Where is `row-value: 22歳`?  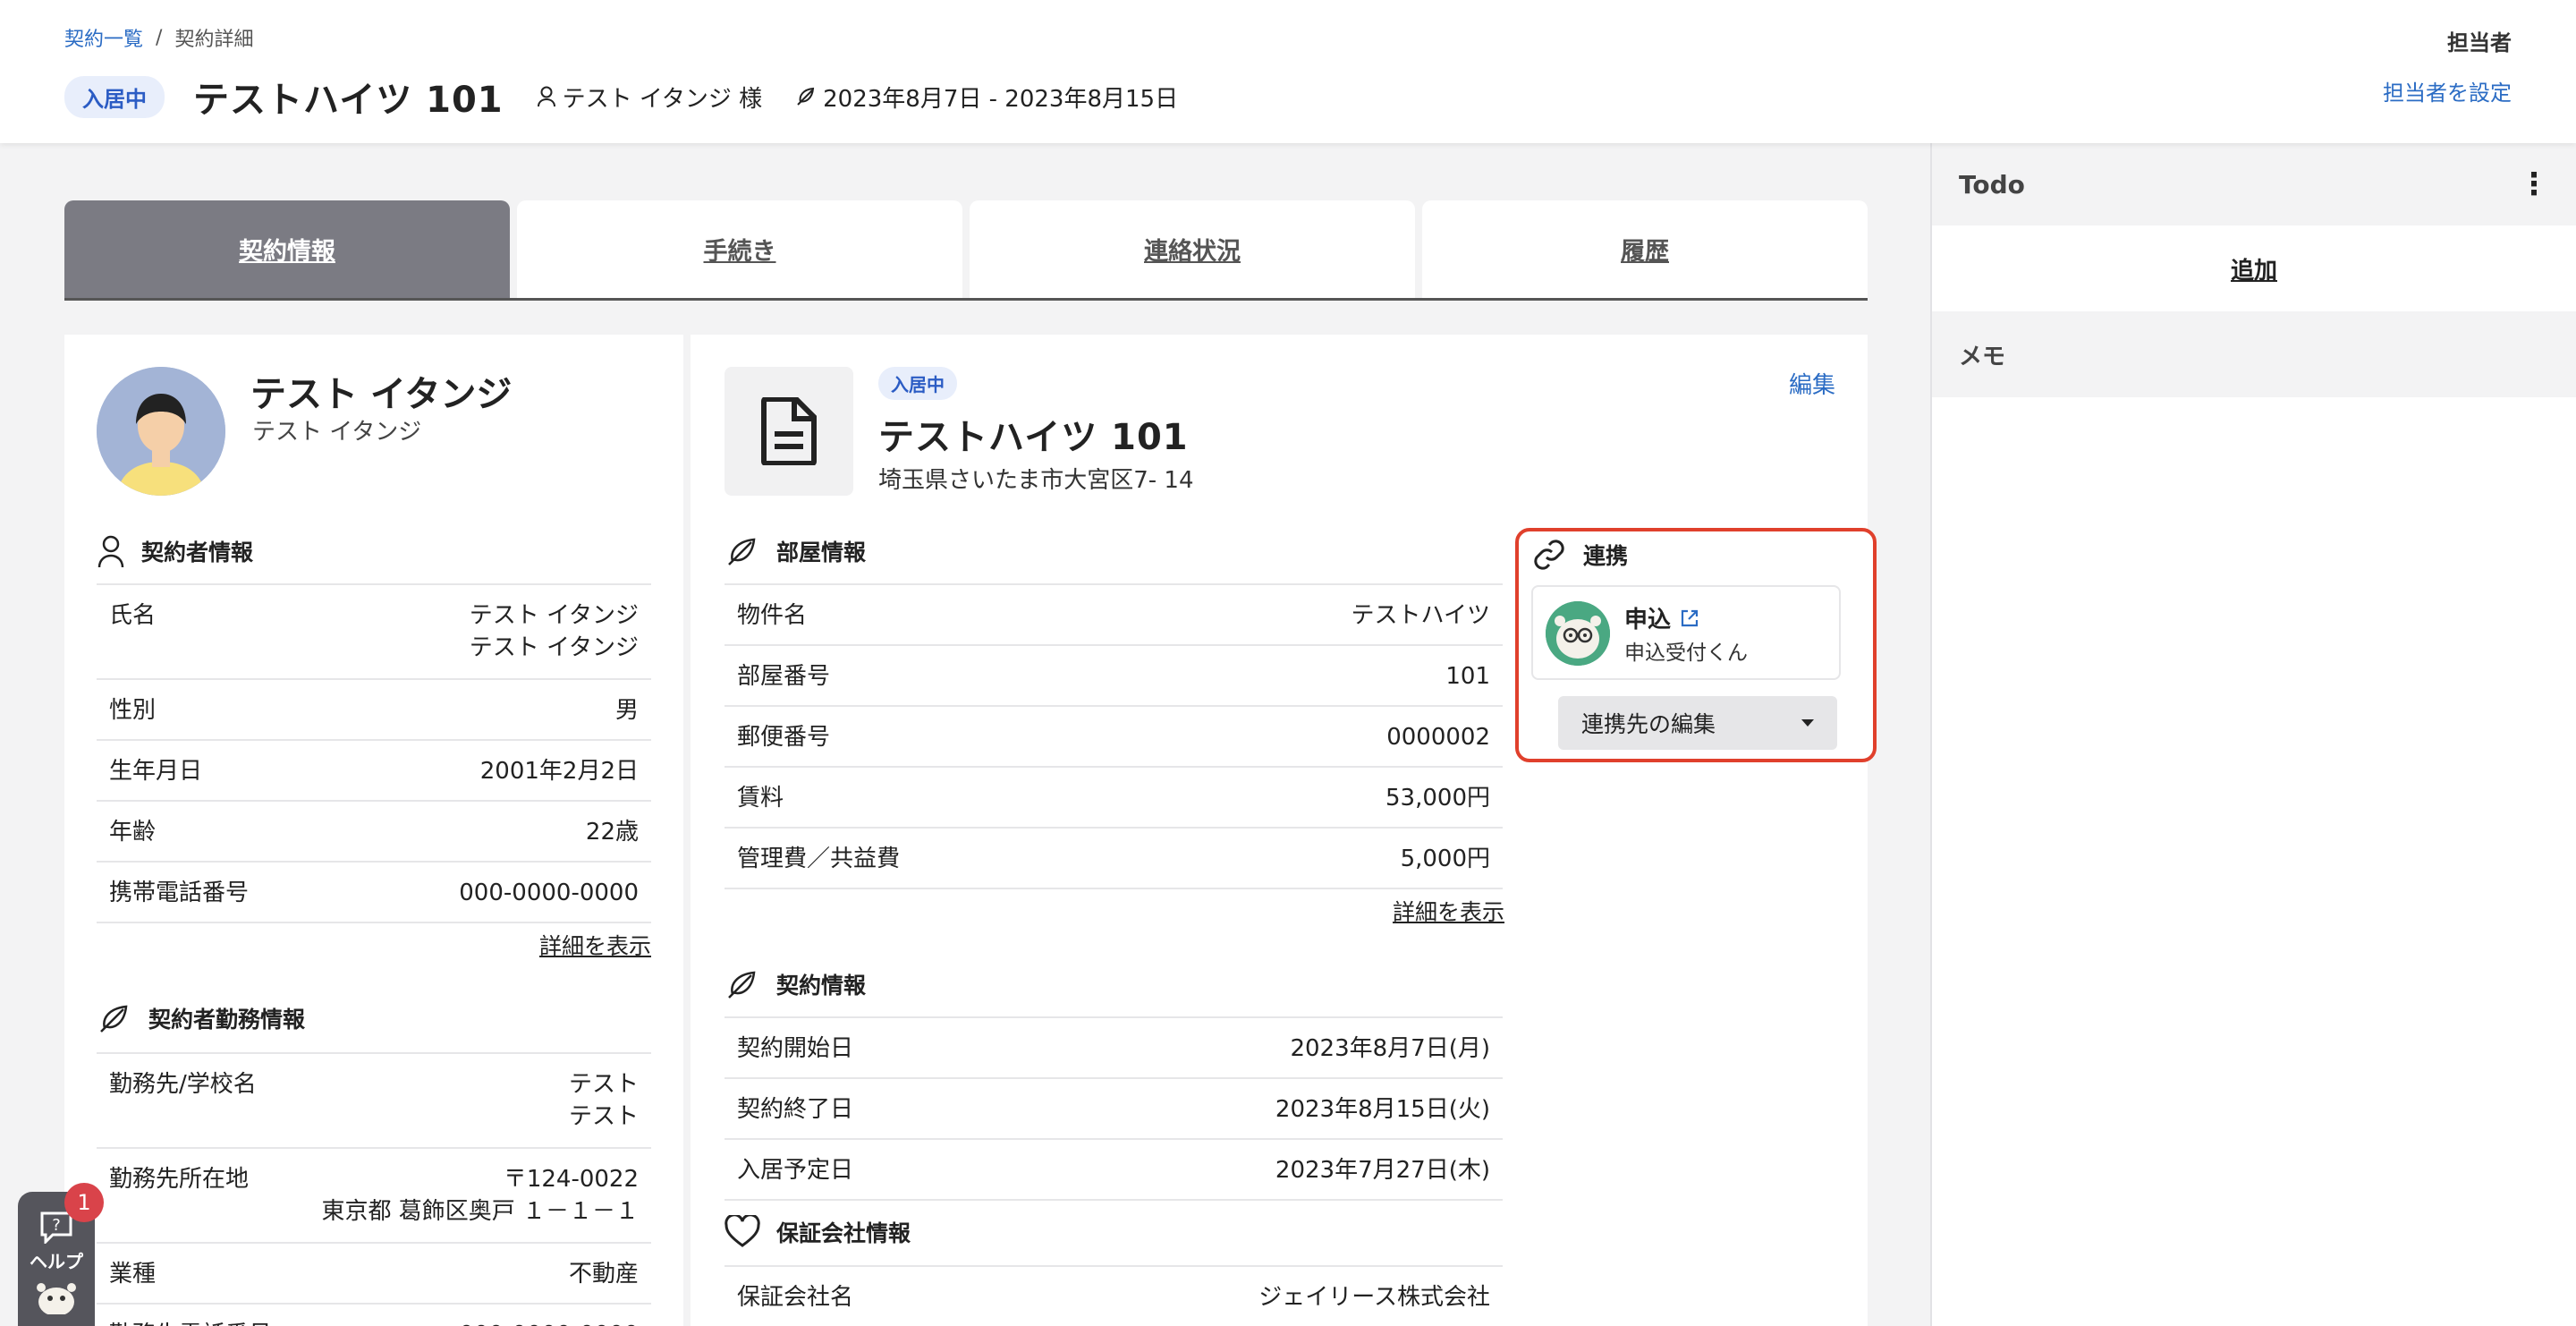 row-value: 22歳 is located at coordinates (612, 832).